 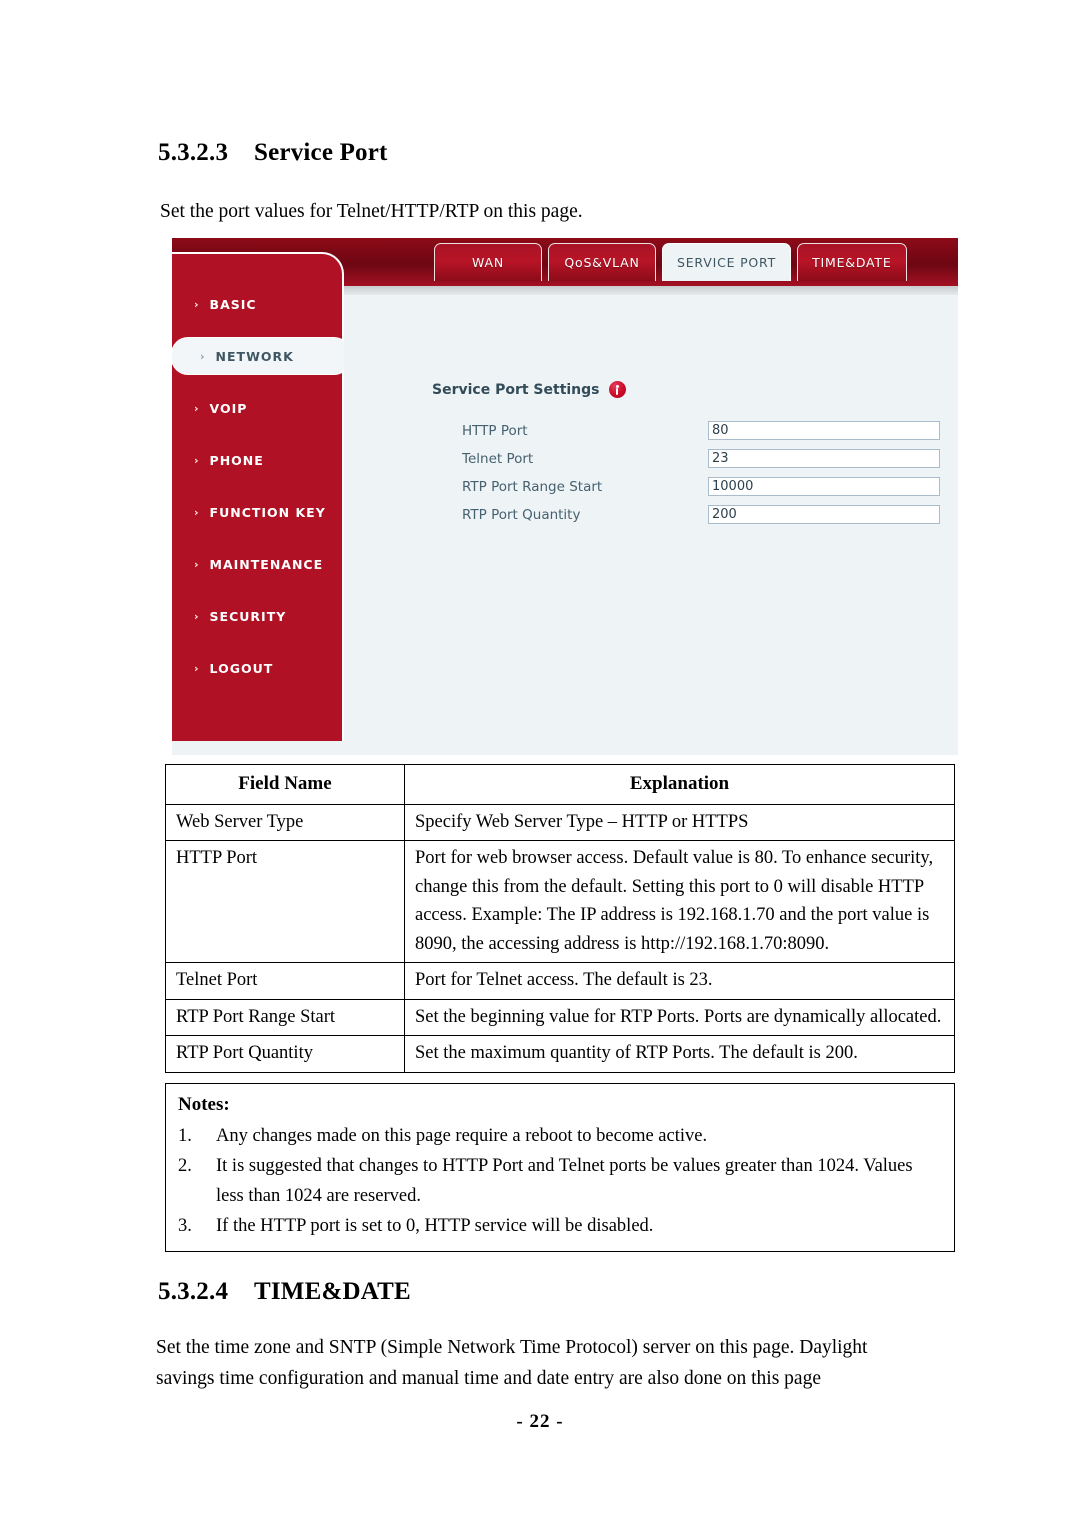 I want to click on sidebar-item-label: BASIC, so click(x=233, y=304).